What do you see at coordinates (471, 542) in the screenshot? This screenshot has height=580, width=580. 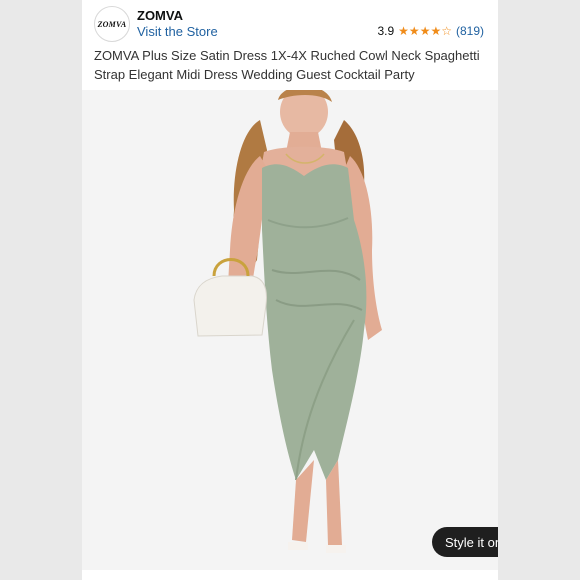 I see `style-button-label: Style it on you` at bounding box center [471, 542].